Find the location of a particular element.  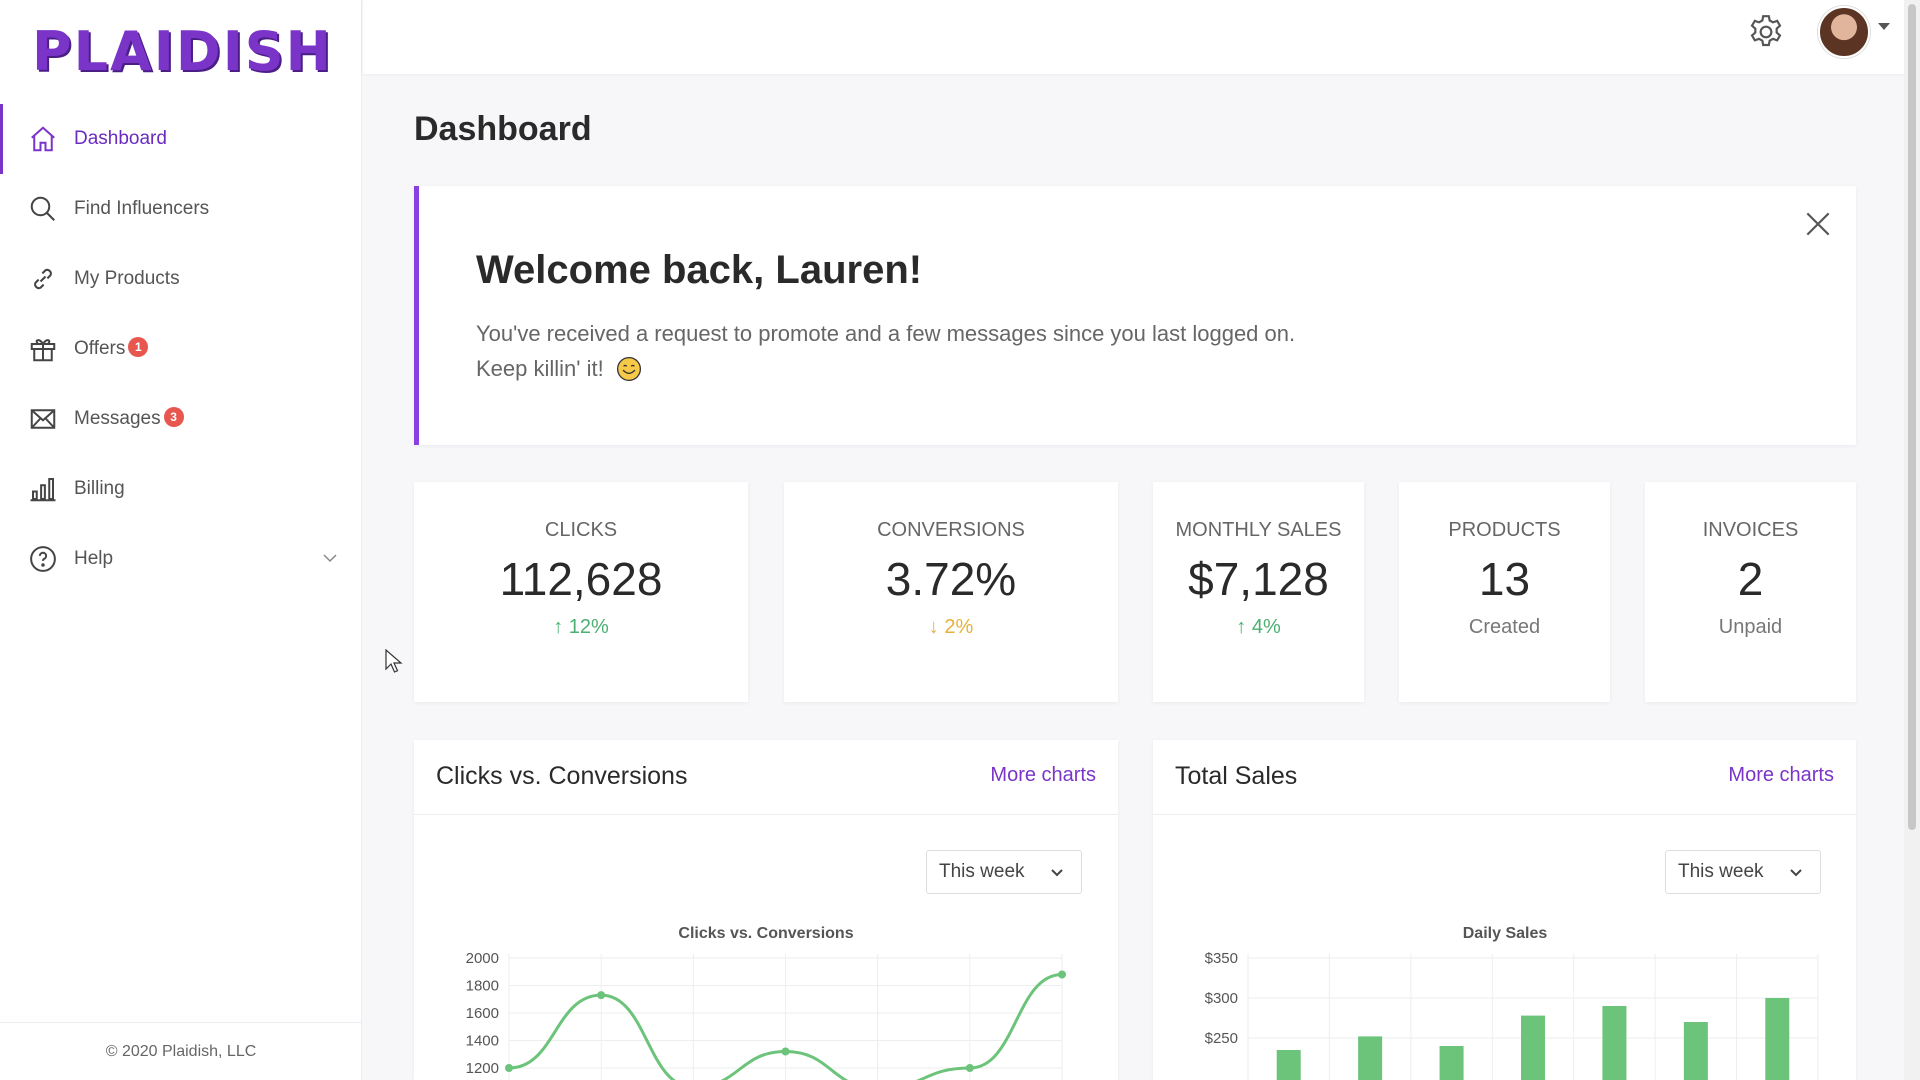

sidebar-item-my-products: My Products is located at coordinates (181, 279).